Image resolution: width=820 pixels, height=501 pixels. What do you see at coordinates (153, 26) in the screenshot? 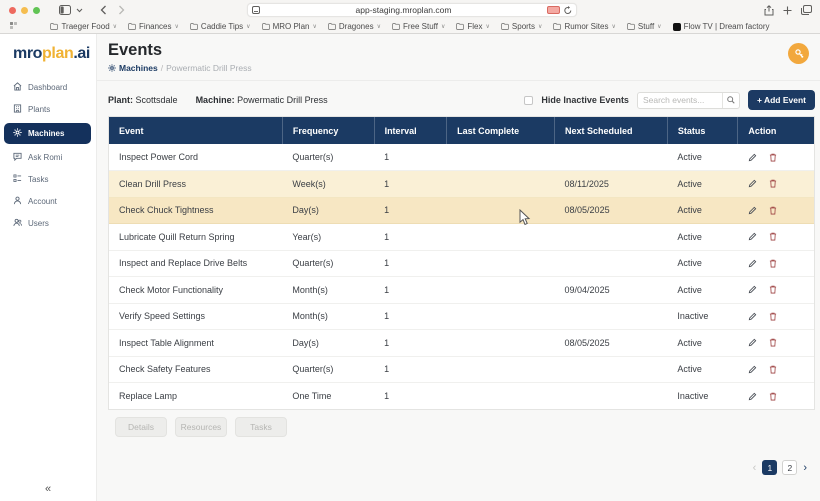
I see `bookmark-item: Finances ∨` at bounding box center [153, 26].